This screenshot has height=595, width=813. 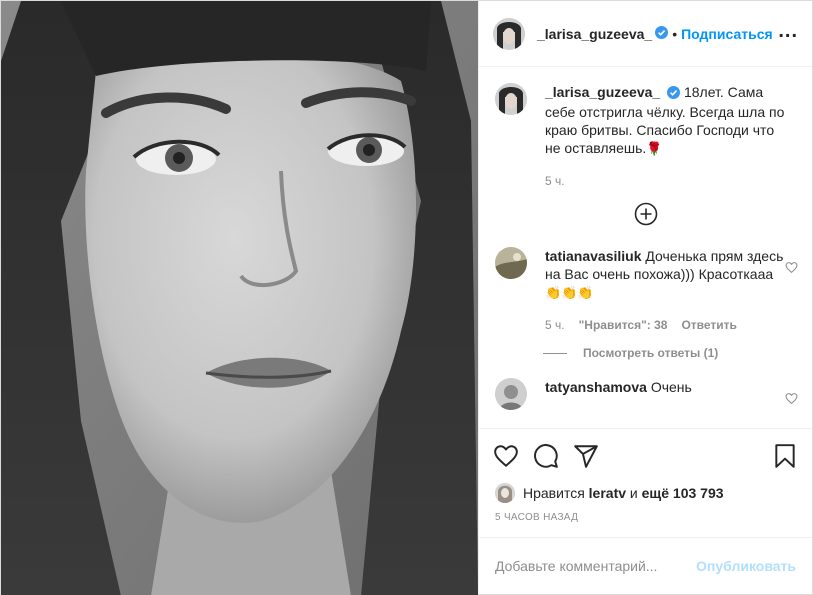 What do you see at coordinates (593, 256) in the screenshot?
I see `comment-username: tatianavasiliuk` at bounding box center [593, 256].